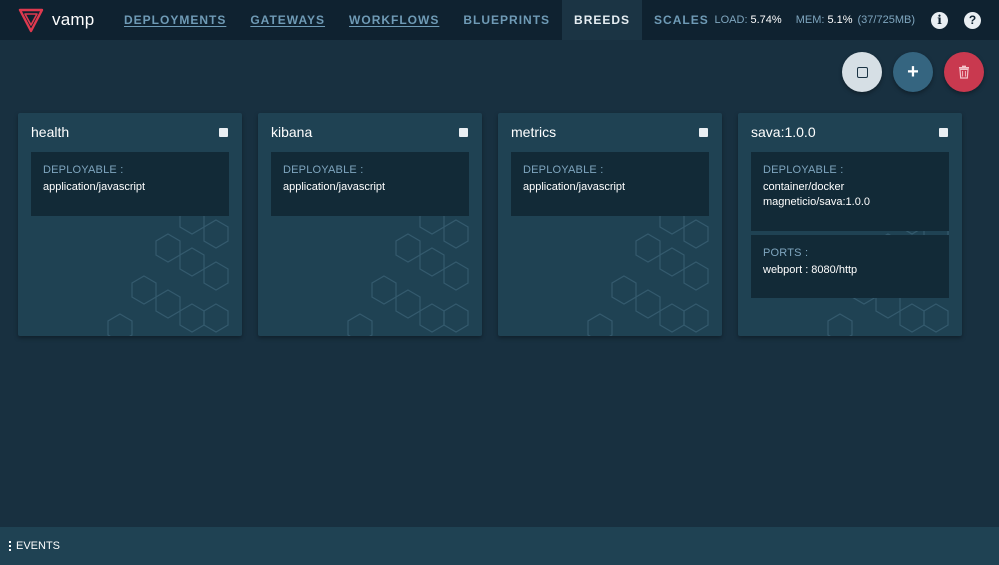 This screenshot has width=999, height=565. What do you see at coordinates (783, 132) in the screenshot?
I see `breed-name: sava:1.0.0` at bounding box center [783, 132].